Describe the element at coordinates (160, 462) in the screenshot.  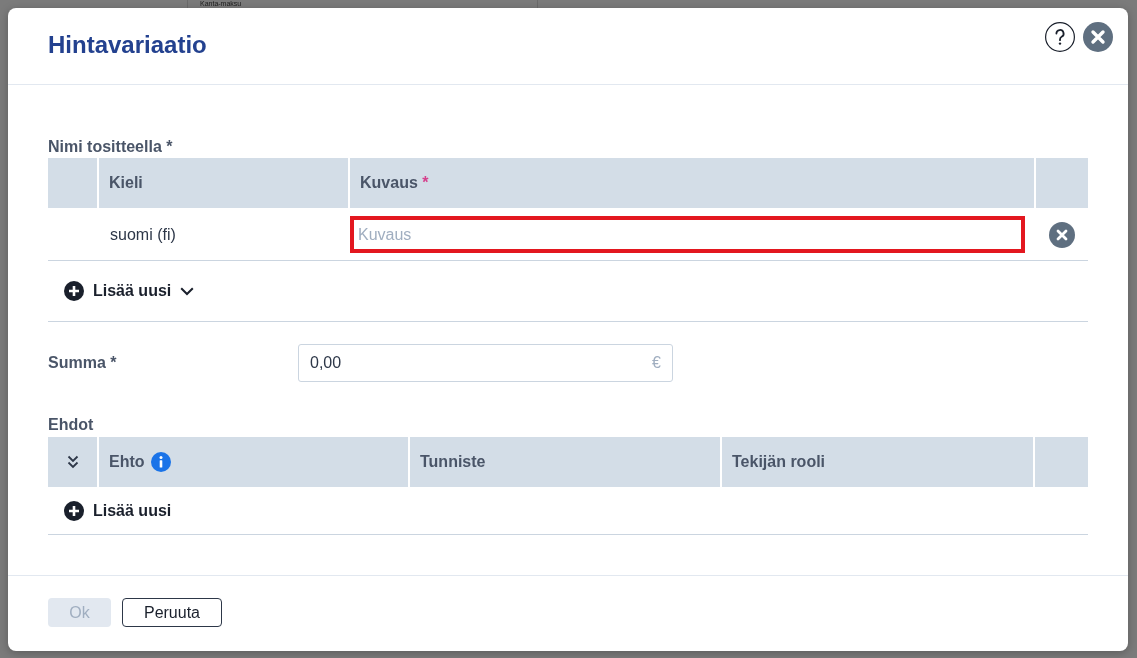
I see `info-icon` at that location.